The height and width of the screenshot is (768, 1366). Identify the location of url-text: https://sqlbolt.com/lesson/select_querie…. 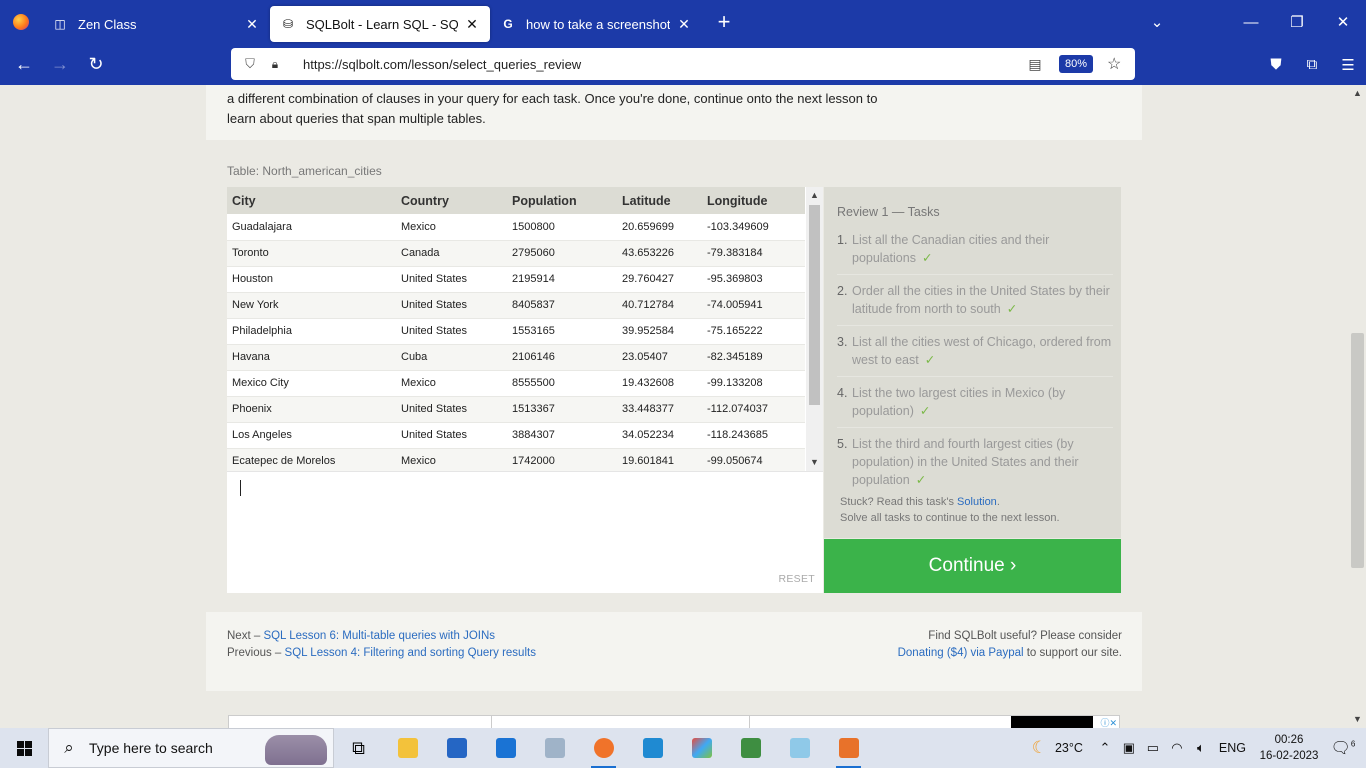
(664, 64).